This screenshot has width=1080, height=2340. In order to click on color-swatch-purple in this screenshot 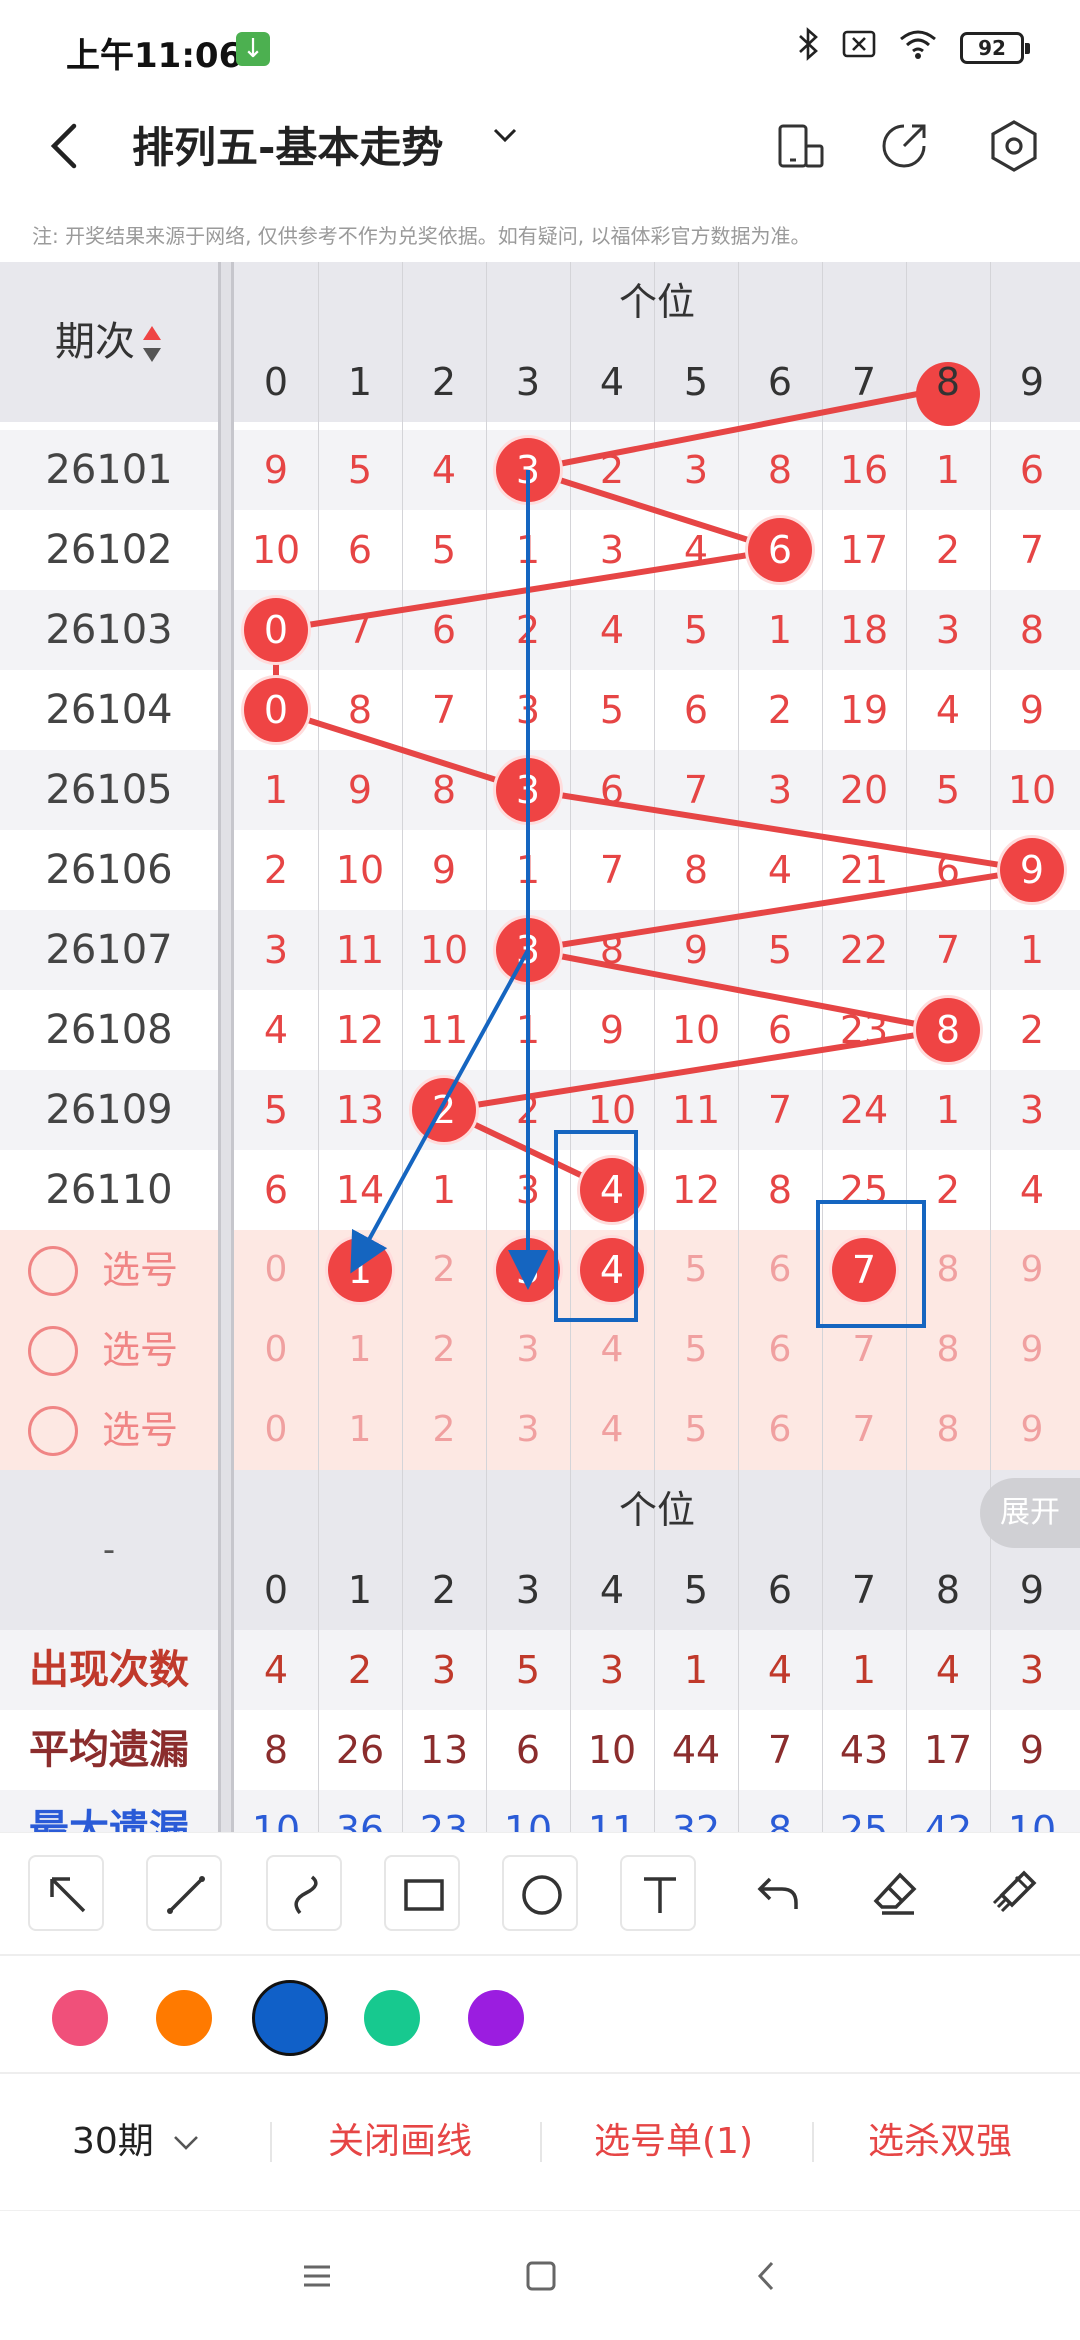, I will do `click(496, 2018)`.